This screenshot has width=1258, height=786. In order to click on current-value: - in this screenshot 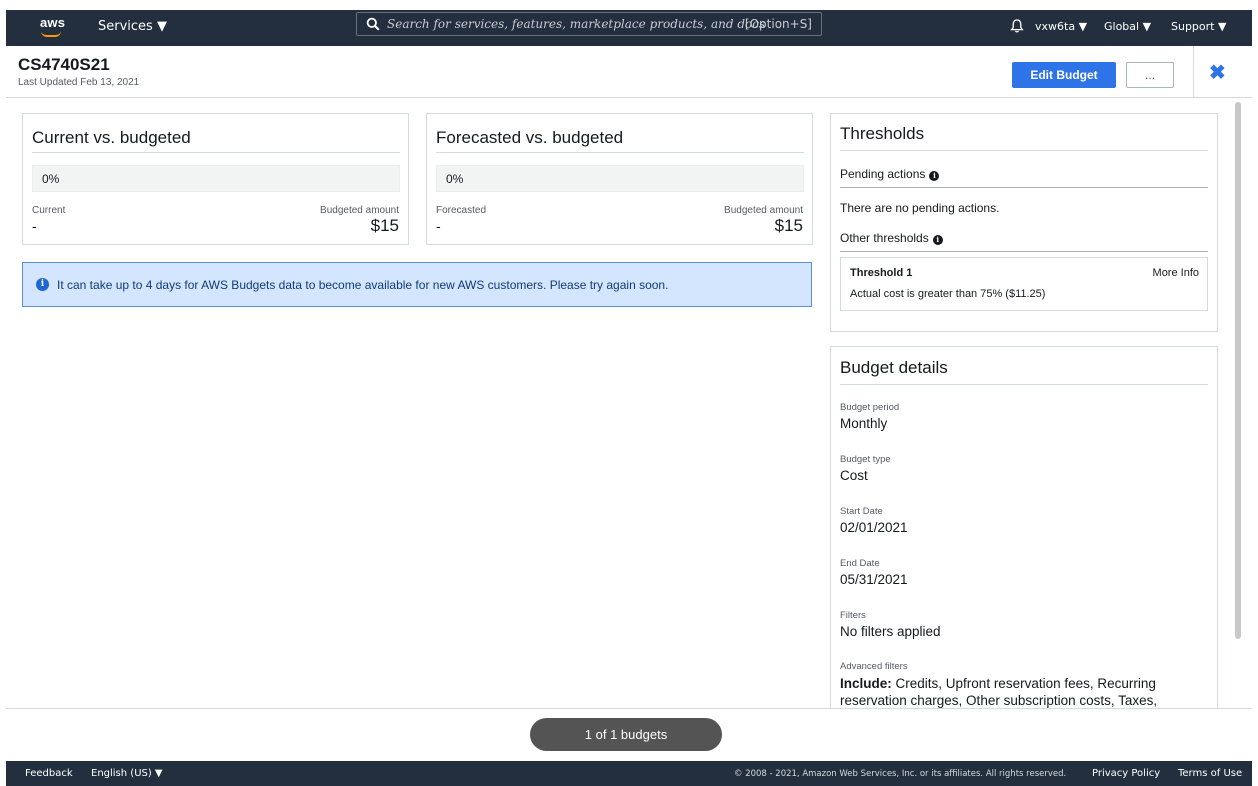, I will do `click(34, 226)`.